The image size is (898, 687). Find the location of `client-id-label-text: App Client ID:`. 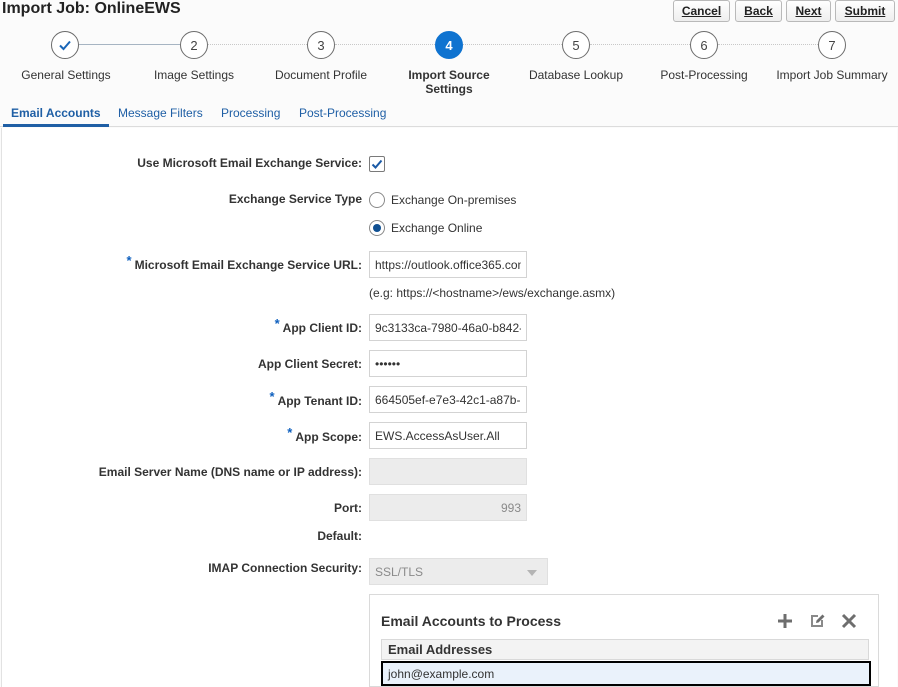

client-id-label-text: App Client ID: is located at coordinates (322, 328).